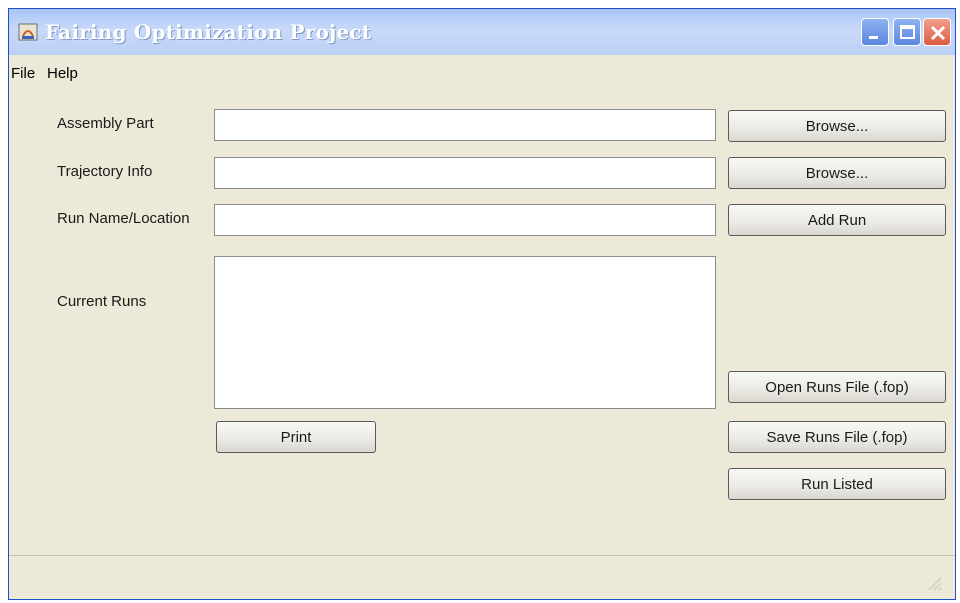 Image resolution: width=960 pixels, height=603 pixels. I want to click on open-runs-file-button: Open Runs File (.fop), so click(837, 387).